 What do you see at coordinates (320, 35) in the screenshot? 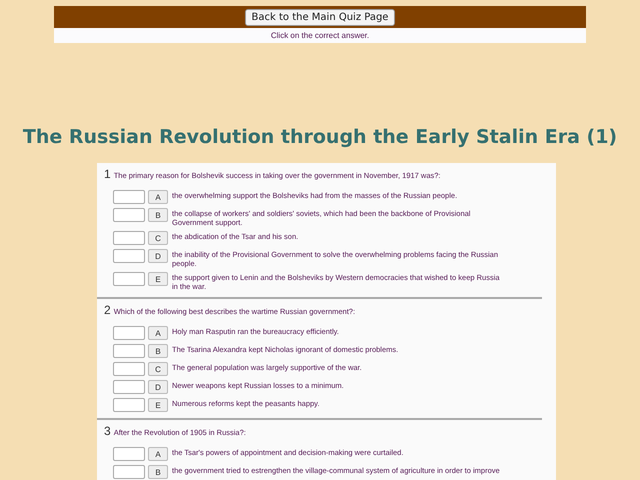
I see `instruction-text: Click on the correct answer.` at bounding box center [320, 35].